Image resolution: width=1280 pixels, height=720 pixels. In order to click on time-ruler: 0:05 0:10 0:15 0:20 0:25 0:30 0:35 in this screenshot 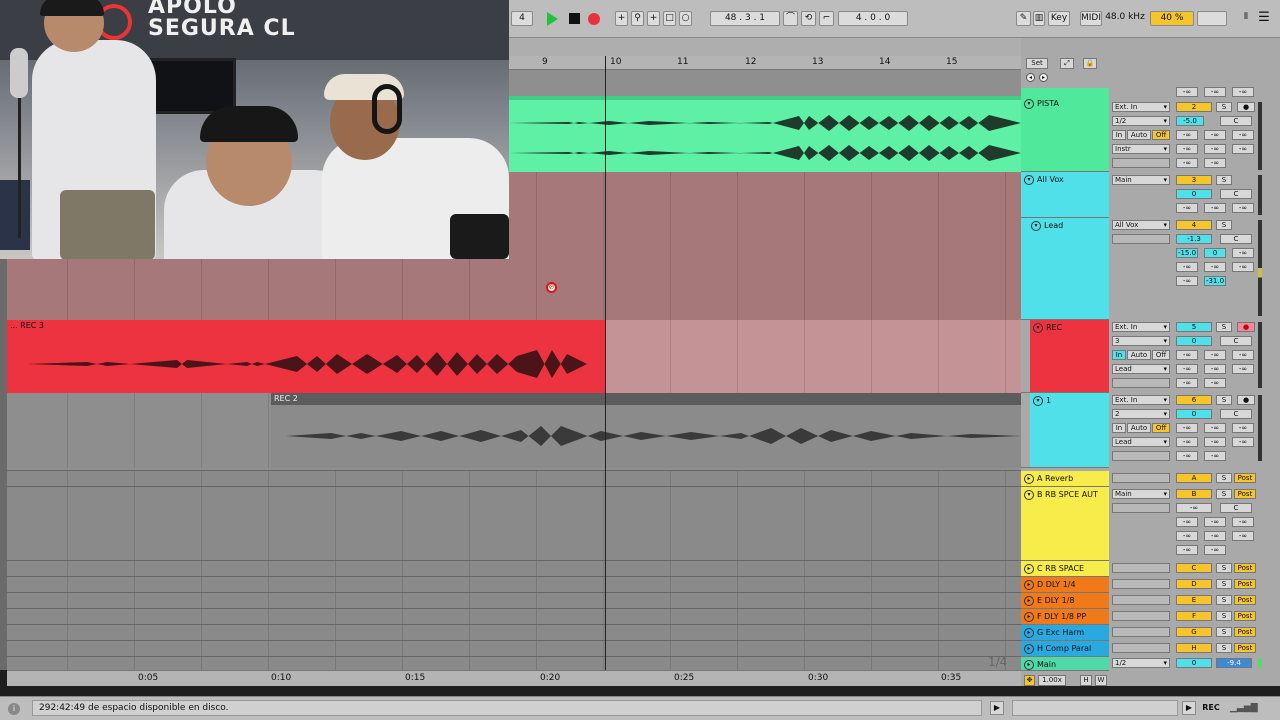, I will do `click(514, 678)`.